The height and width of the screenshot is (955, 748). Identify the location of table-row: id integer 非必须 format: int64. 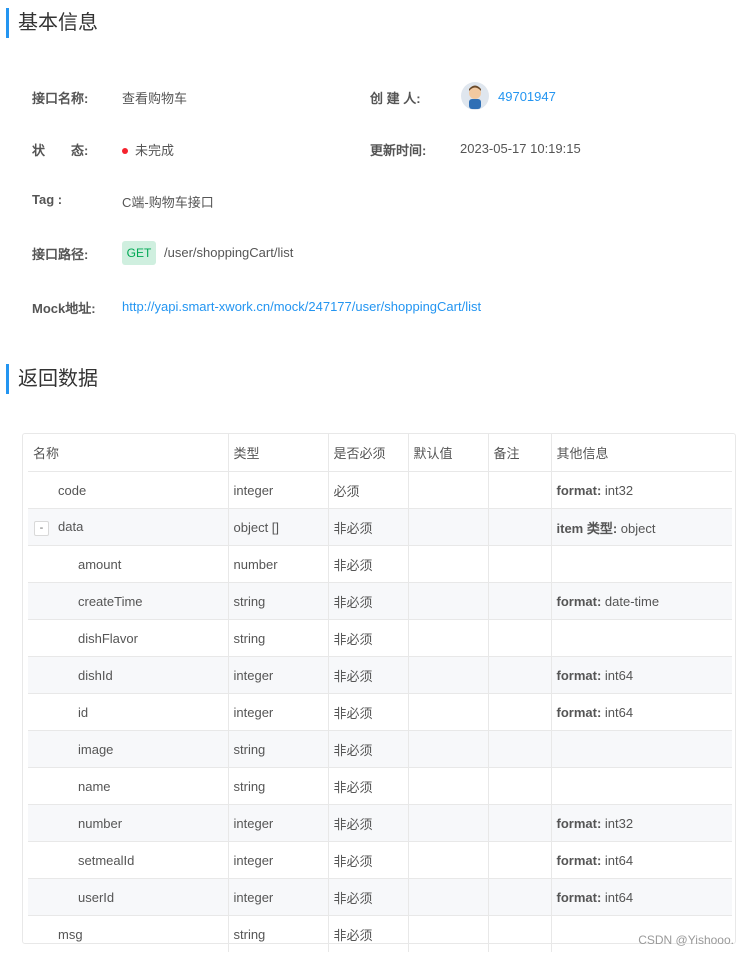
(380, 712).